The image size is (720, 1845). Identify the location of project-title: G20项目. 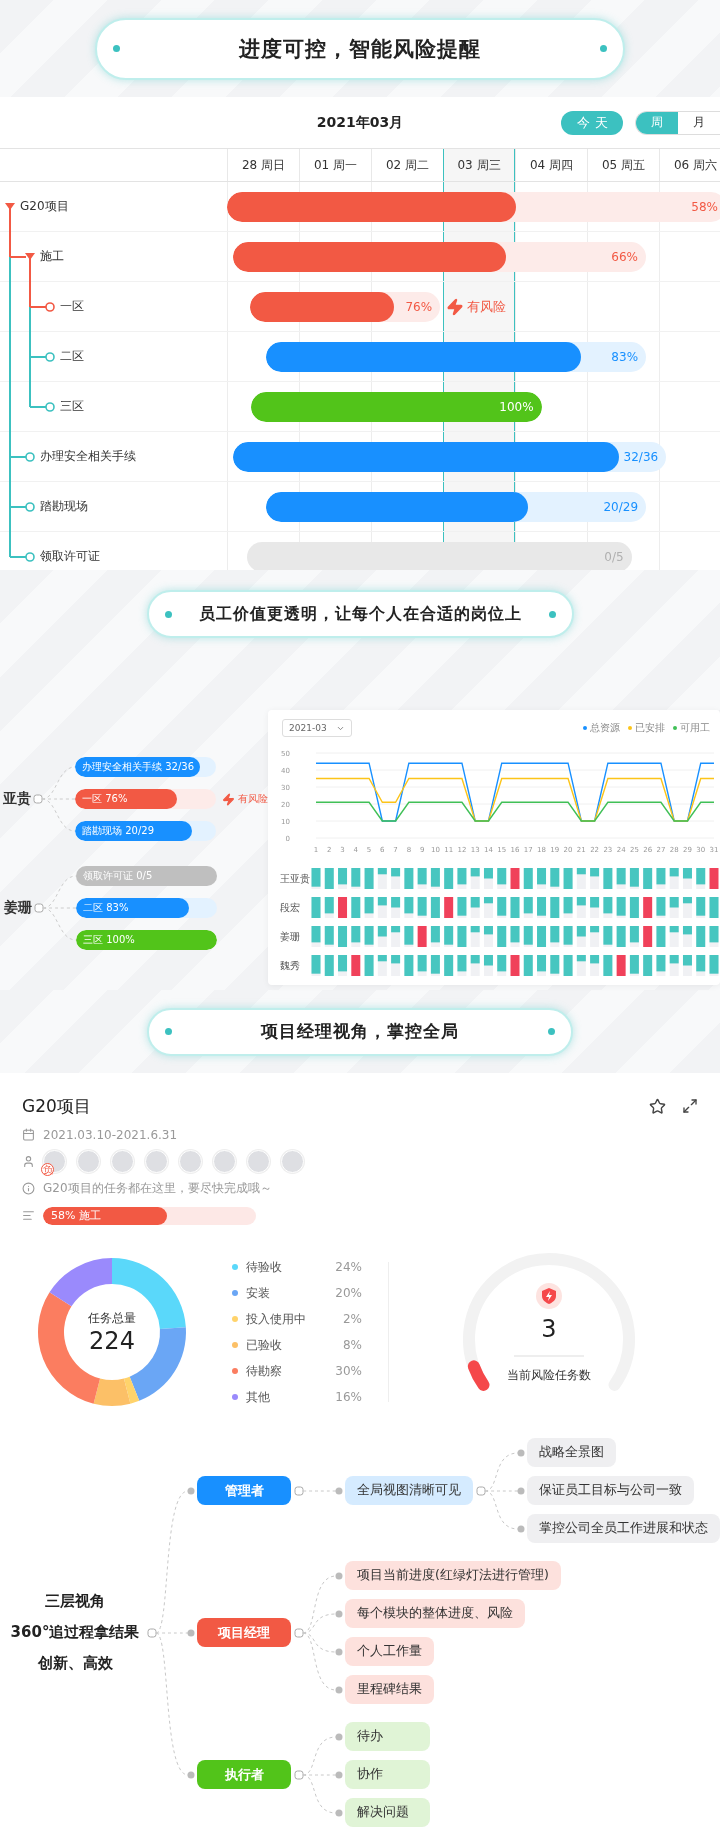
(56, 1106).